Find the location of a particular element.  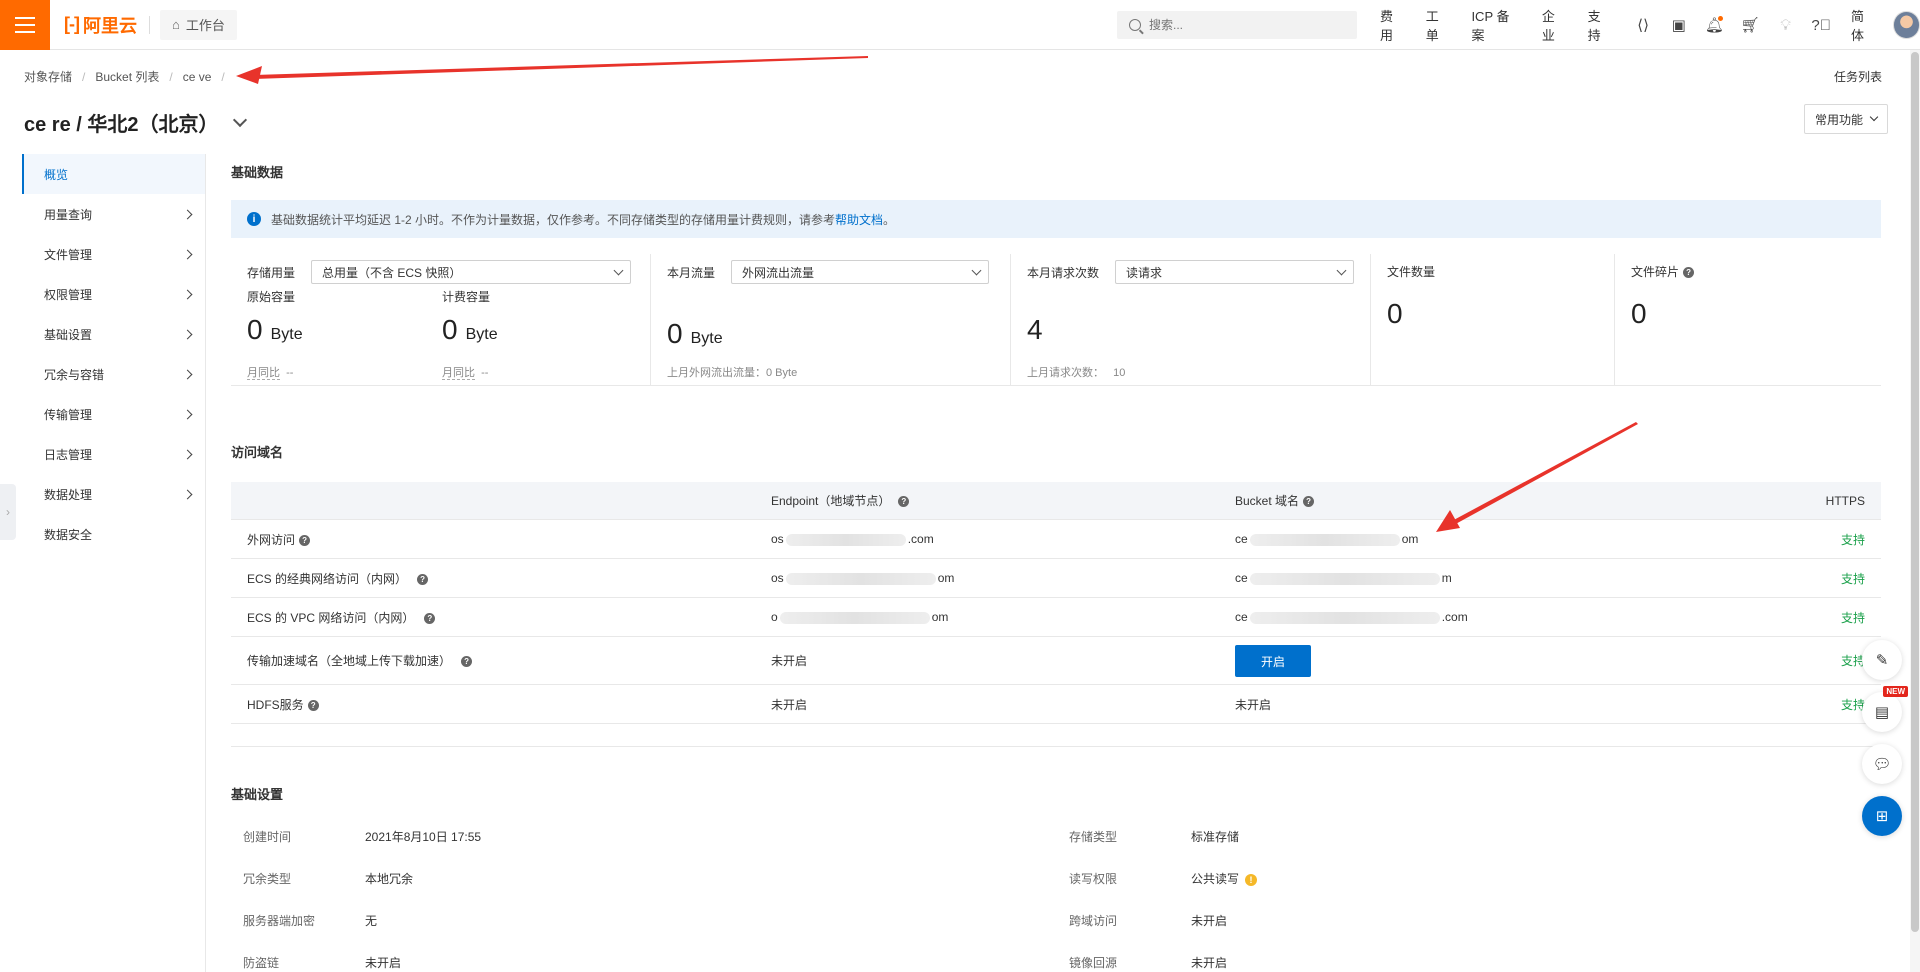

chat-icon: 💬︎ is located at coordinates (1882, 764).